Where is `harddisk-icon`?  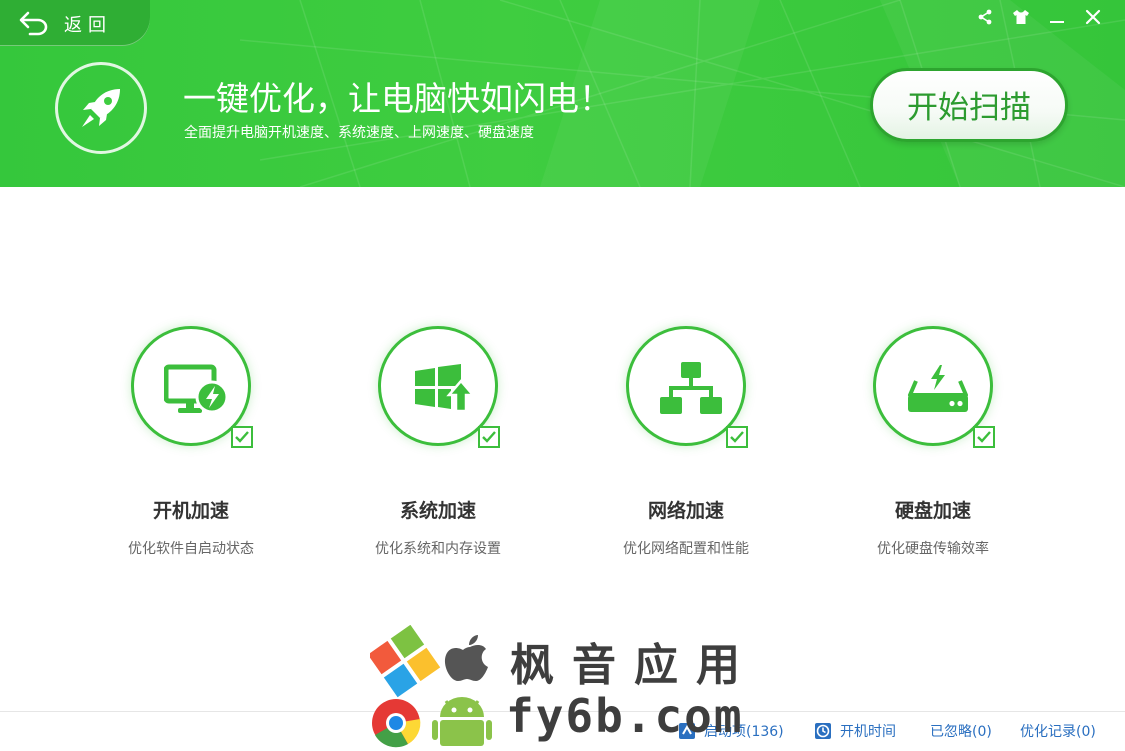 harddisk-icon is located at coordinates (938, 388).